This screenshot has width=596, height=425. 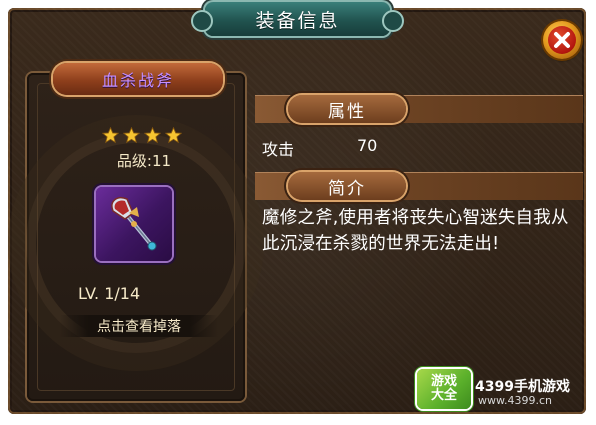 I want to click on close-button, so click(x=562, y=40).